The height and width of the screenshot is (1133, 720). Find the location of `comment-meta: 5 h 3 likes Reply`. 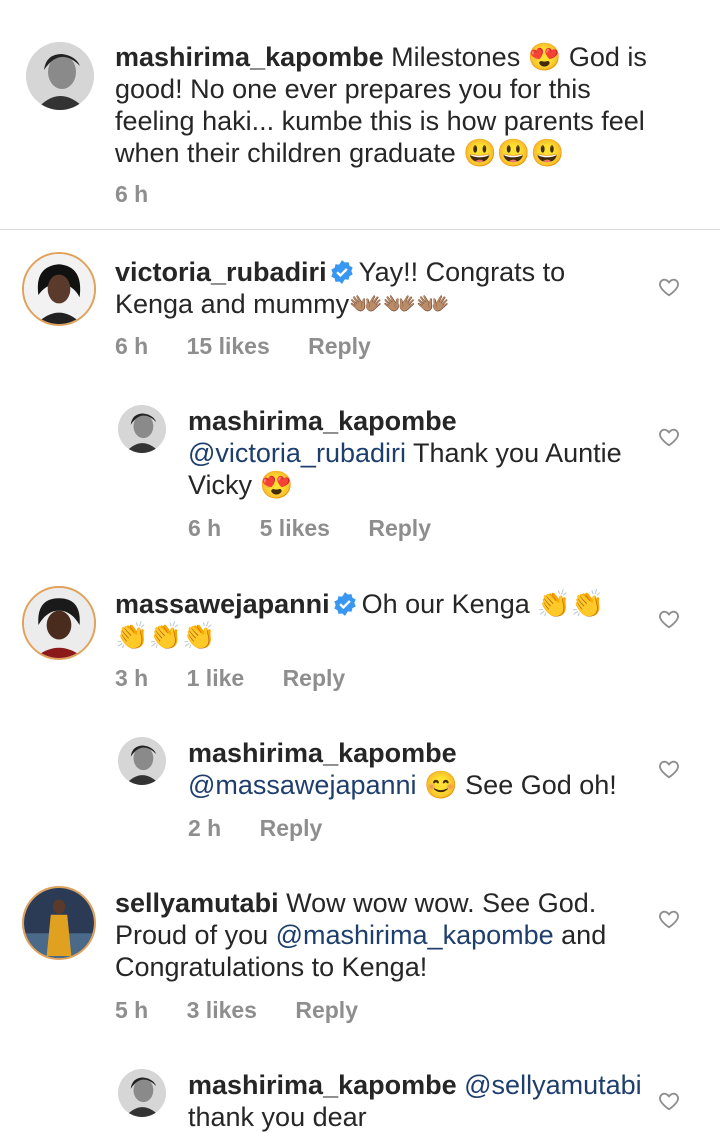

comment-meta: 5 h 3 likes Reply is located at coordinates (252, 1010).